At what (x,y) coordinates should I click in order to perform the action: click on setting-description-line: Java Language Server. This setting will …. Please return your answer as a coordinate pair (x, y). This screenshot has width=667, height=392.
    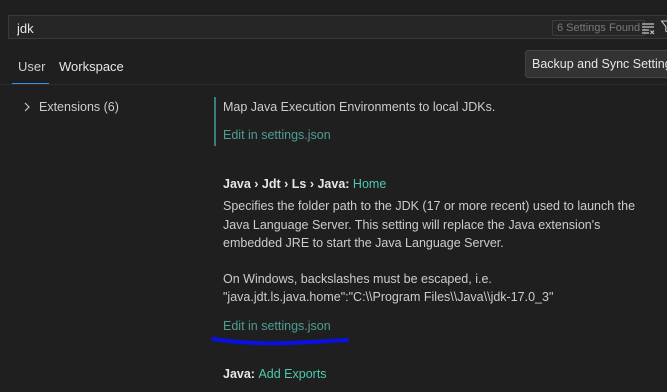
    Looking at the image, I should click on (412, 225).